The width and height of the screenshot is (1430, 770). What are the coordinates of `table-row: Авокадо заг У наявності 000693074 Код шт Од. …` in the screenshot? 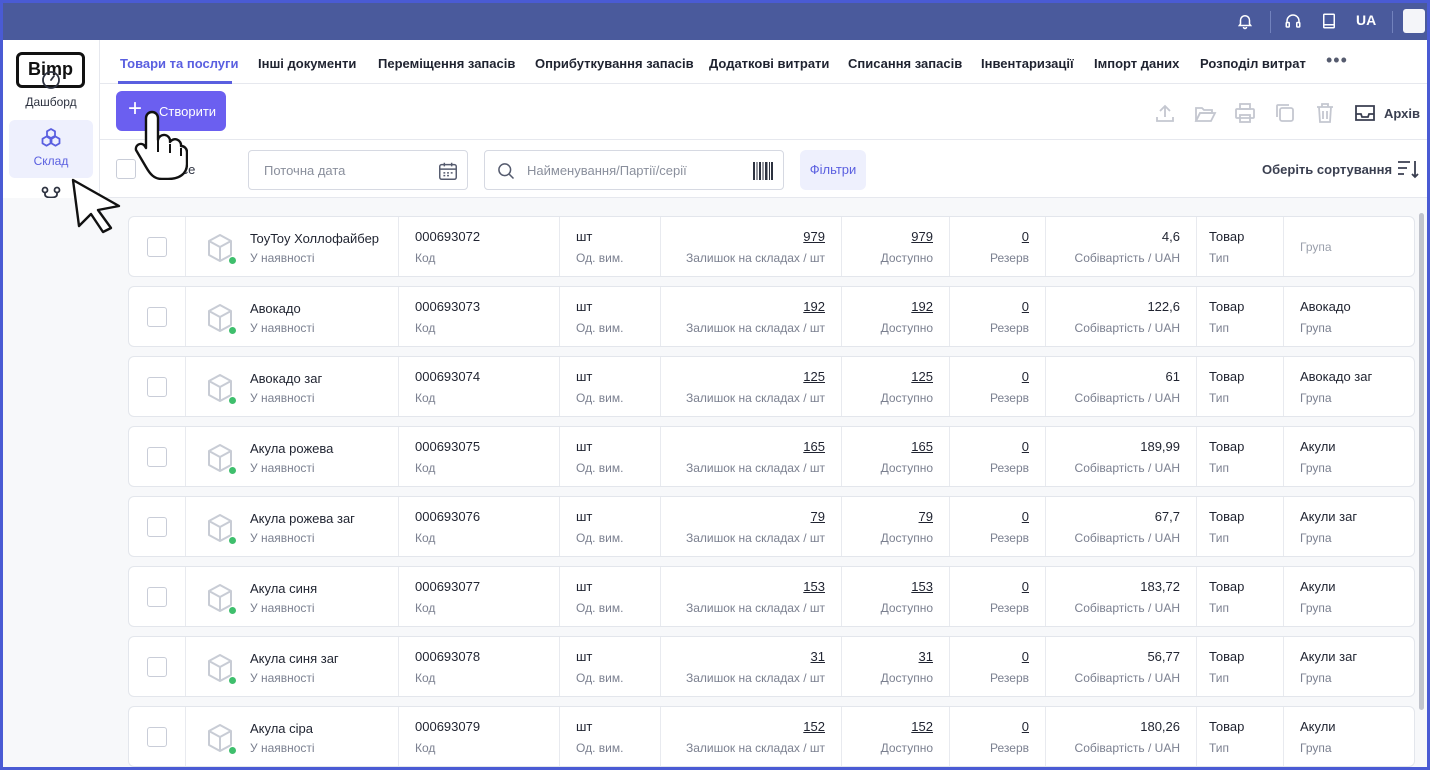 It's located at (771, 386).